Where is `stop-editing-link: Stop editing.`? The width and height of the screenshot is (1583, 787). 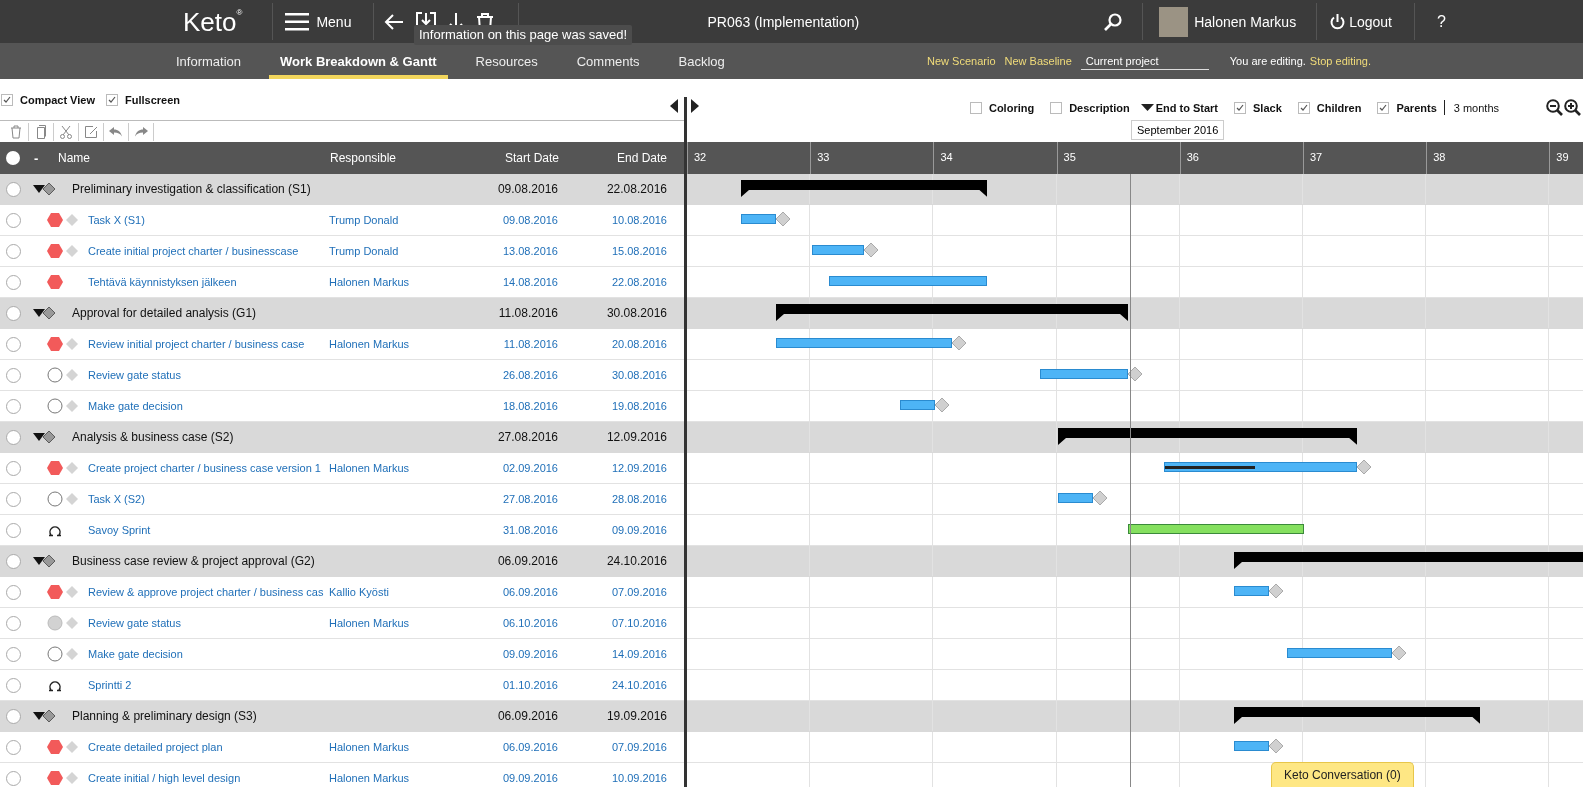
stop-editing-link: Stop editing. is located at coordinates (1340, 61).